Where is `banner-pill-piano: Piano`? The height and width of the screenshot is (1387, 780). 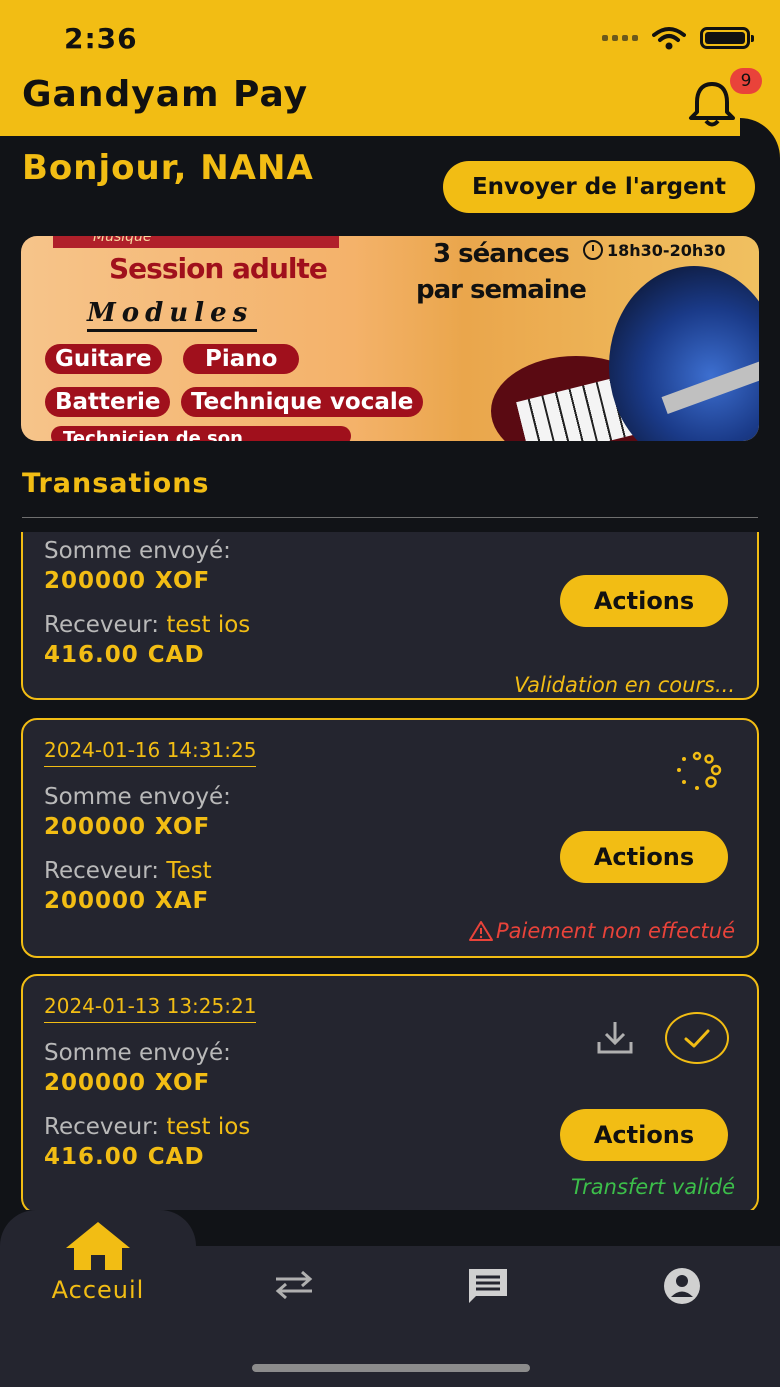 banner-pill-piano: Piano is located at coordinates (241, 359).